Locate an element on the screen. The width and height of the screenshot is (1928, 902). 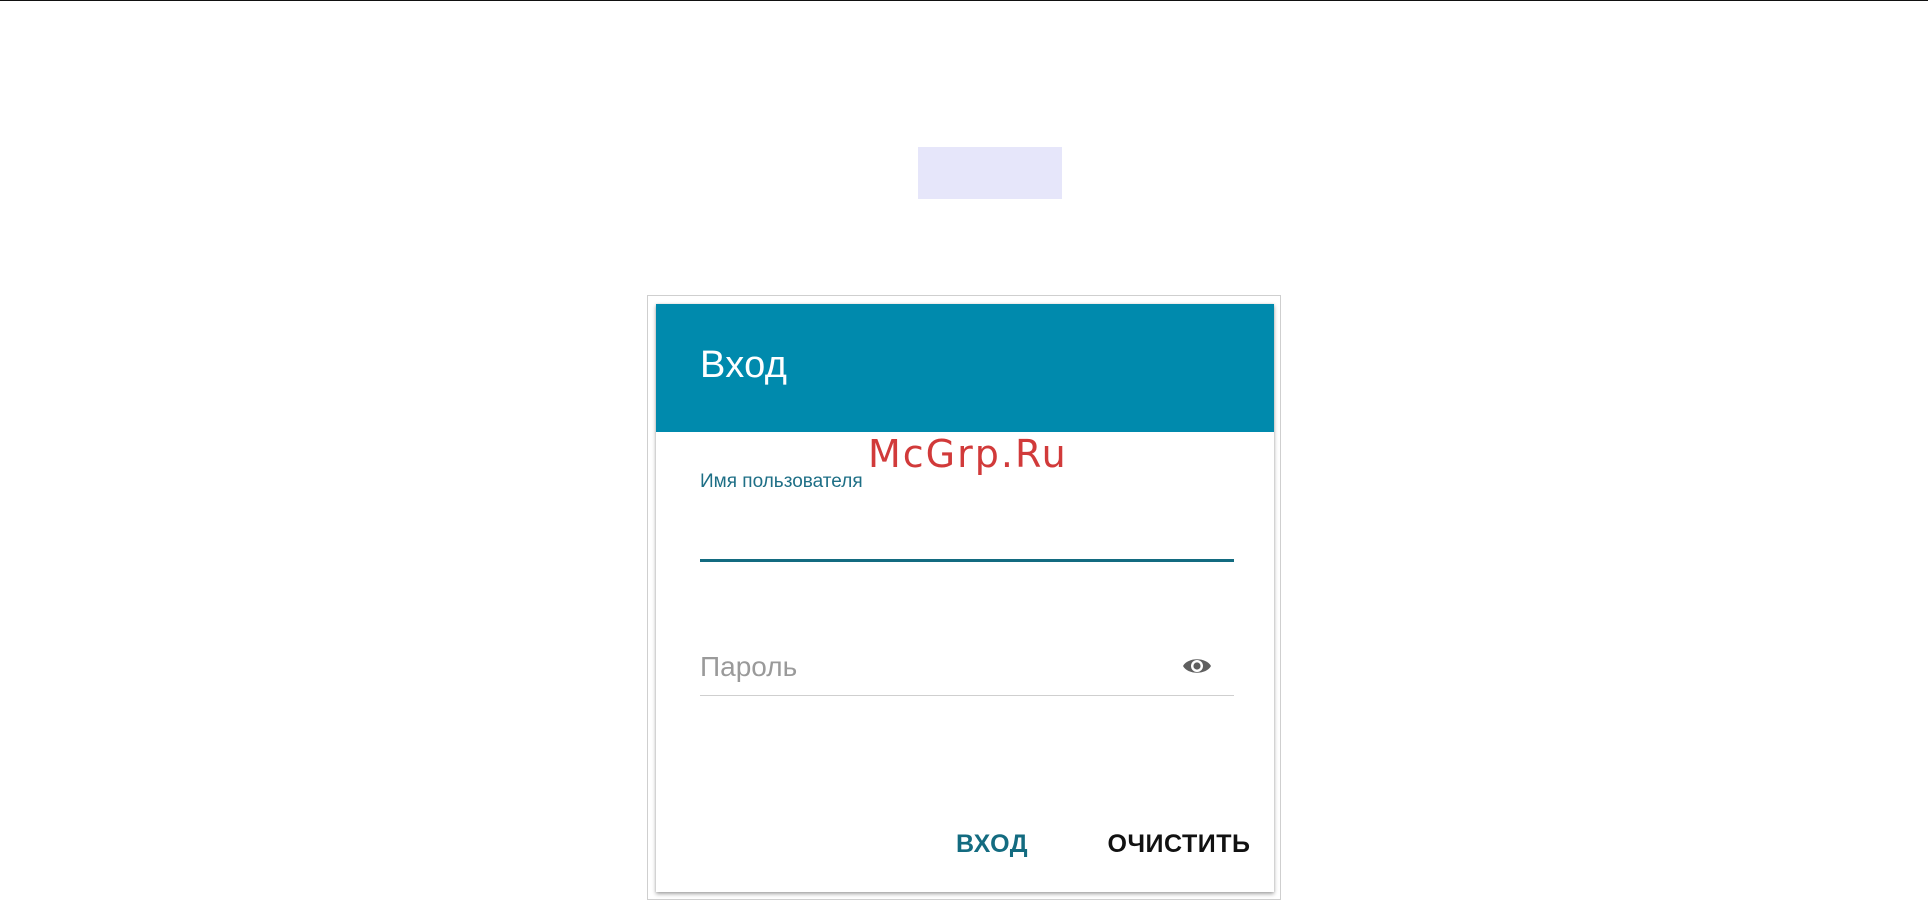
clear-button: ОЧИСТИТЬ is located at coordinates (1179, 844).